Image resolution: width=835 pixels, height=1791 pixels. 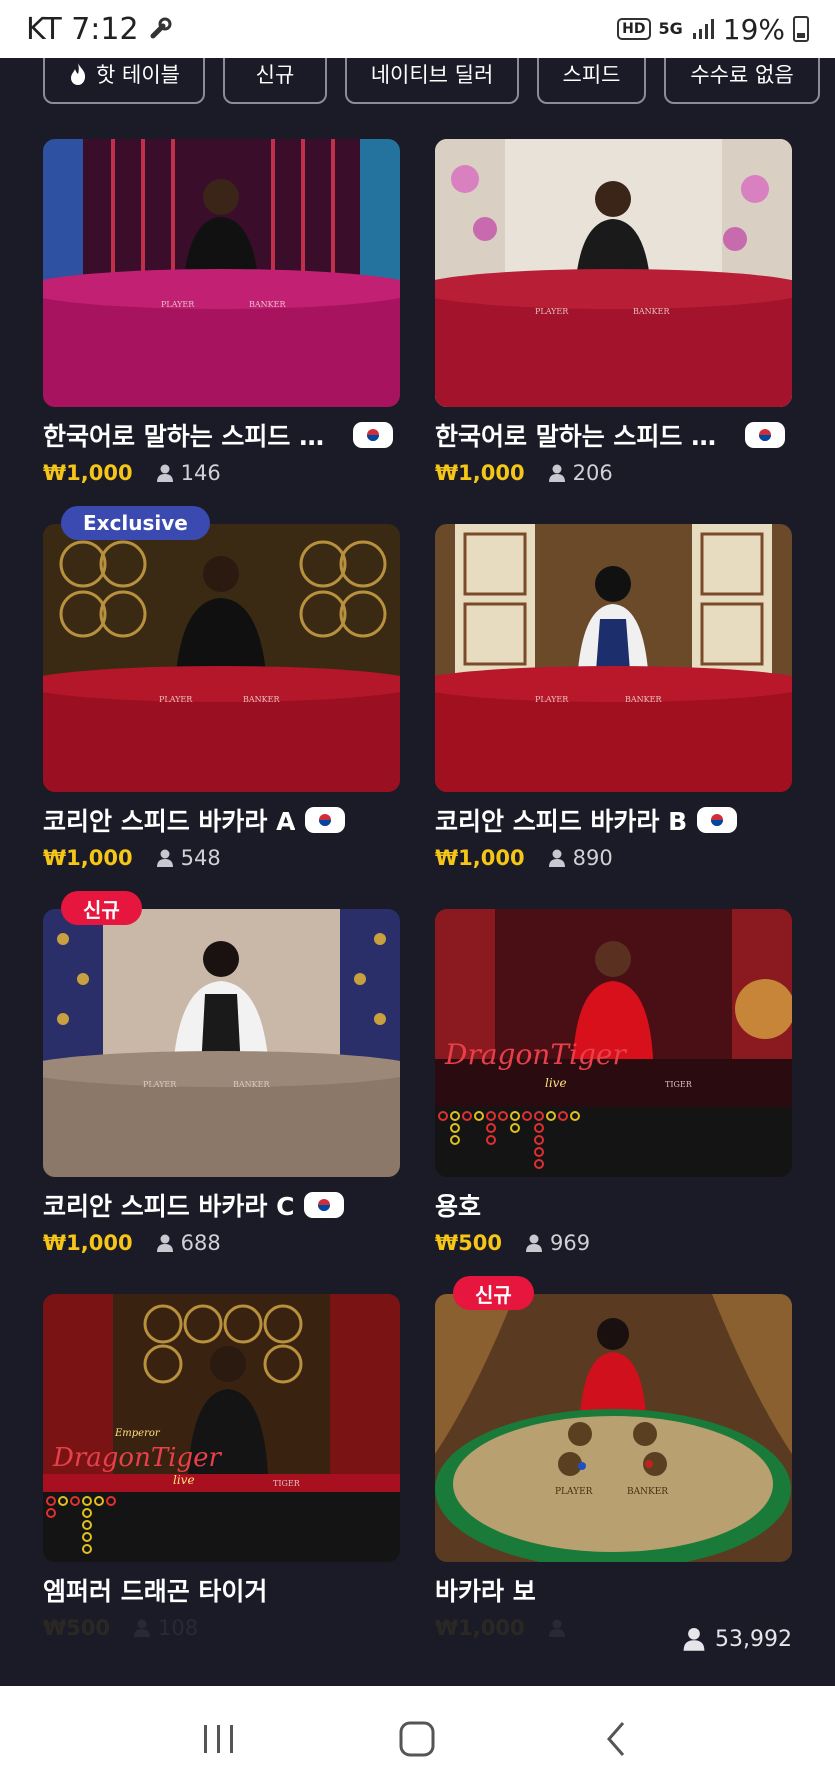 I want to click on recent-apps-button, so click(x=219, y=1739).